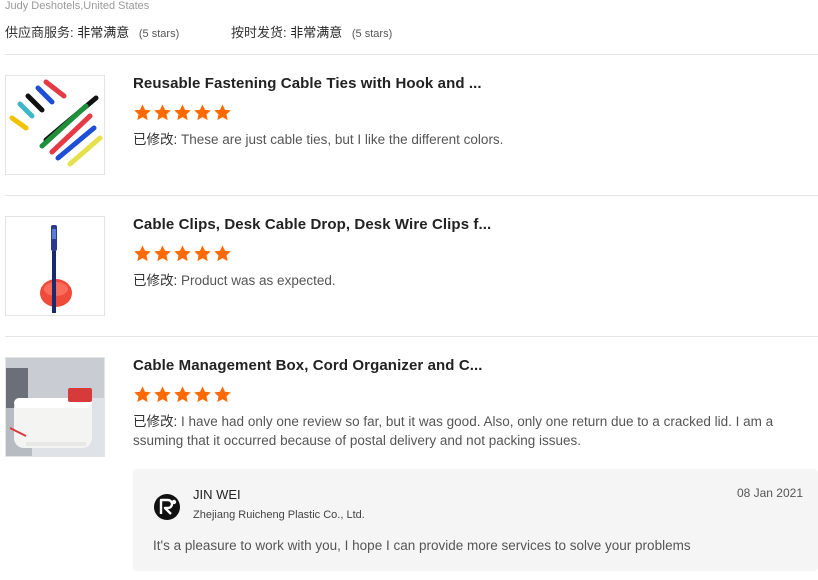  Describe the element at coordinates (159, 34) in the screenshot. I see `supplier-service-stars: (5 stars)` at that location.